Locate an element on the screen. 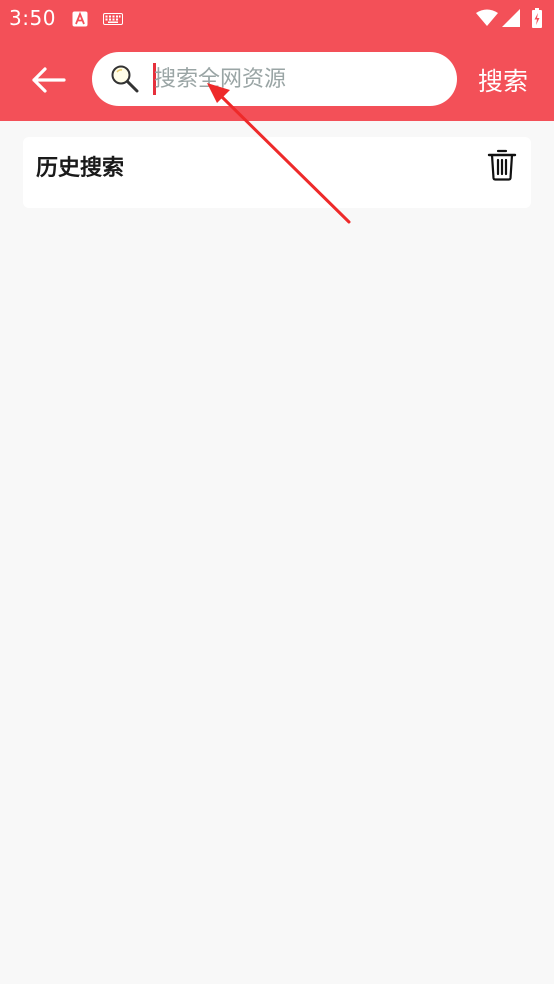  search-input is located at coordinates (296, 79).